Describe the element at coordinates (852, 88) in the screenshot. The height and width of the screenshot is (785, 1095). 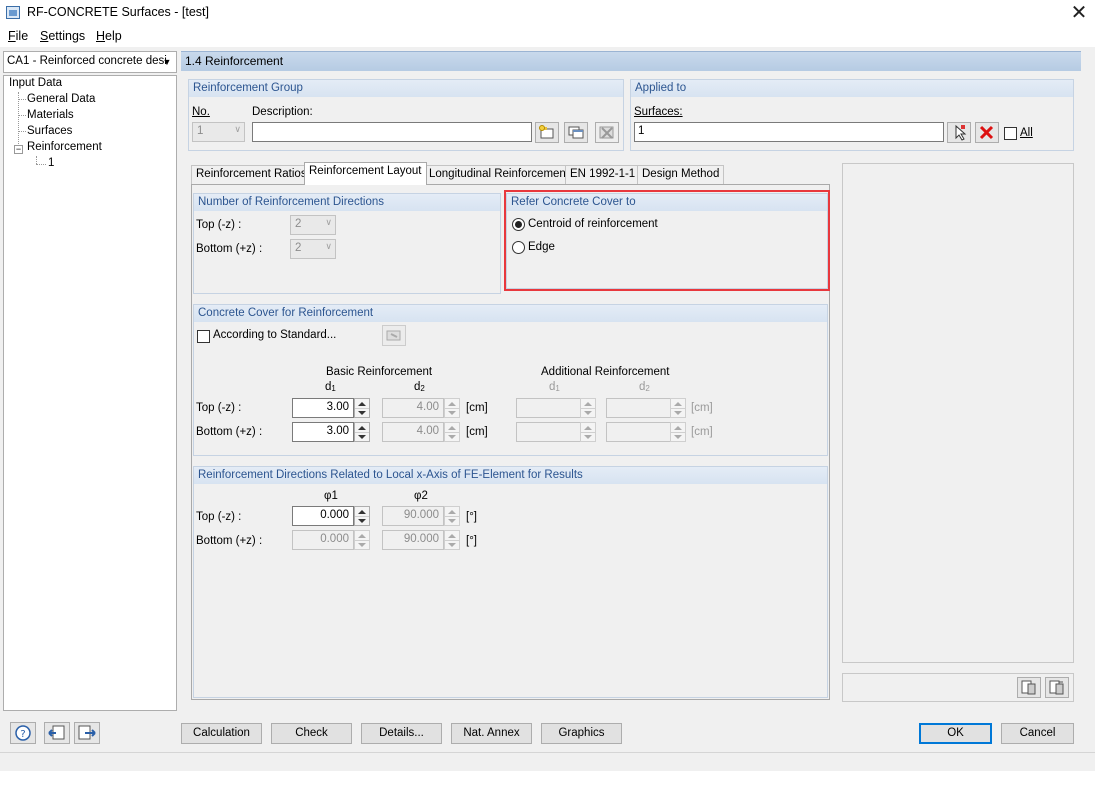
I see `applied-to-title: Applied to` at that location.